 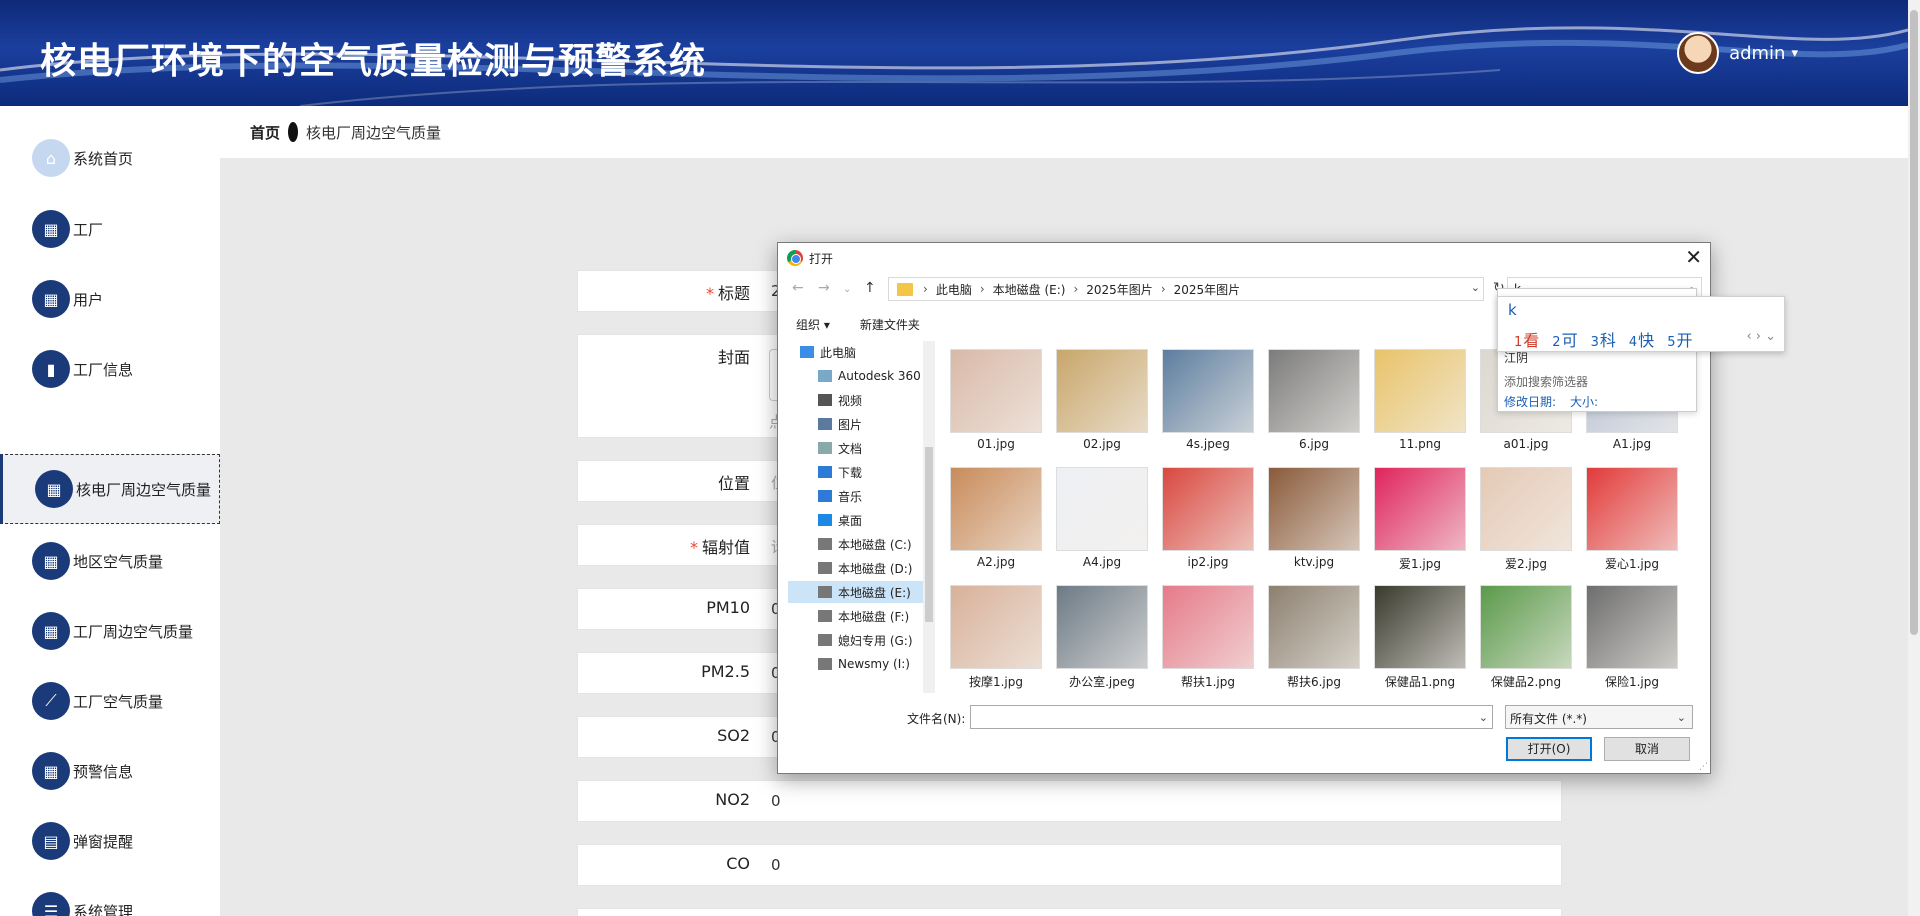 I want to click on cancel-button: 取消, so click(x=1647, y=749).